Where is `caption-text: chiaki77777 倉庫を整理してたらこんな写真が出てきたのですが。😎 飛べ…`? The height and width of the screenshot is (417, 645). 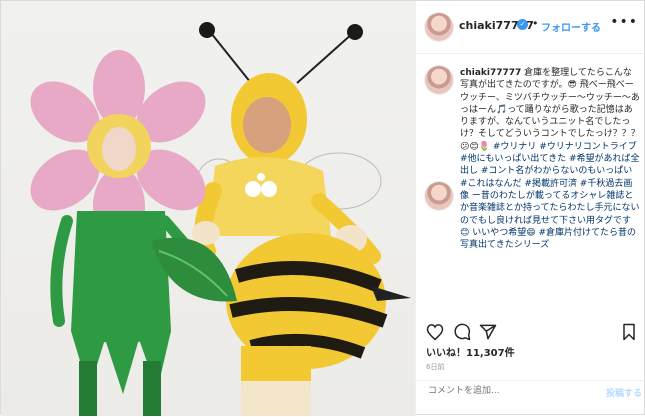 caption-text: chiaki77777 倉庫を整理してたらこんな写真が出てきたのですが。😎 飛べ… is located at coordinates (550, 159).